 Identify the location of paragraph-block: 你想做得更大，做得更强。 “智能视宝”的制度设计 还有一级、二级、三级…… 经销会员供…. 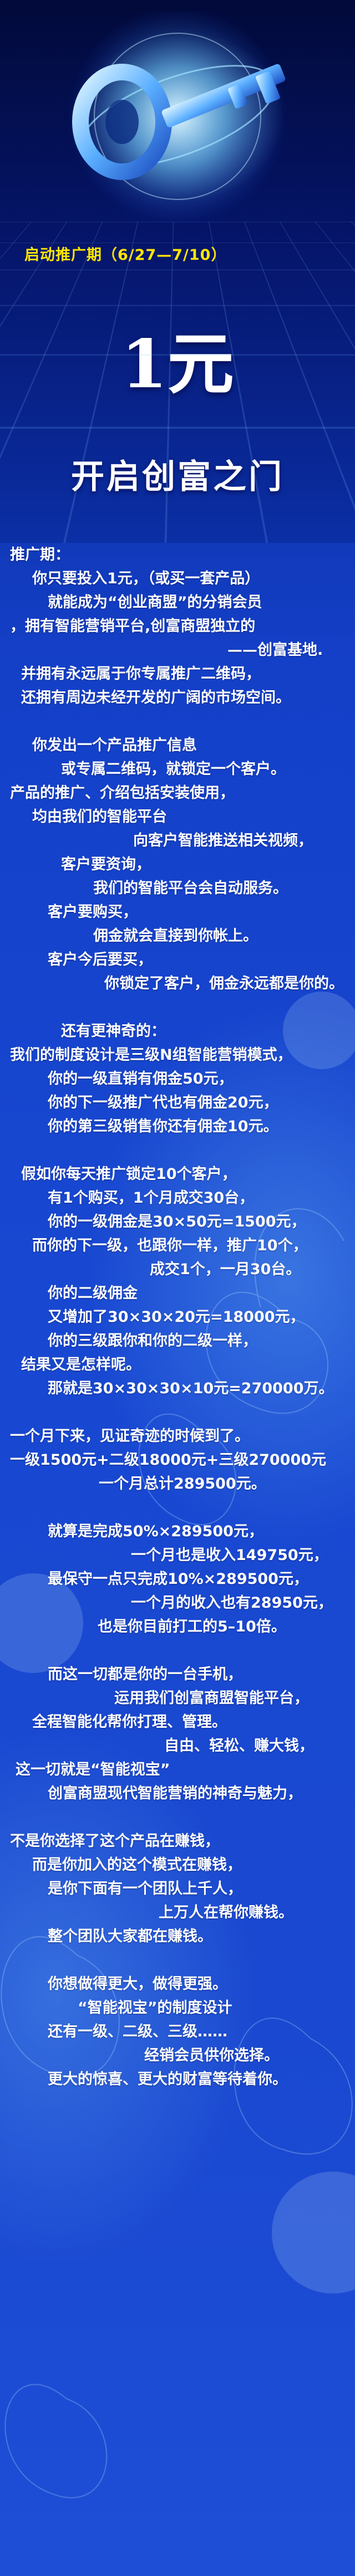
(177, 2031).